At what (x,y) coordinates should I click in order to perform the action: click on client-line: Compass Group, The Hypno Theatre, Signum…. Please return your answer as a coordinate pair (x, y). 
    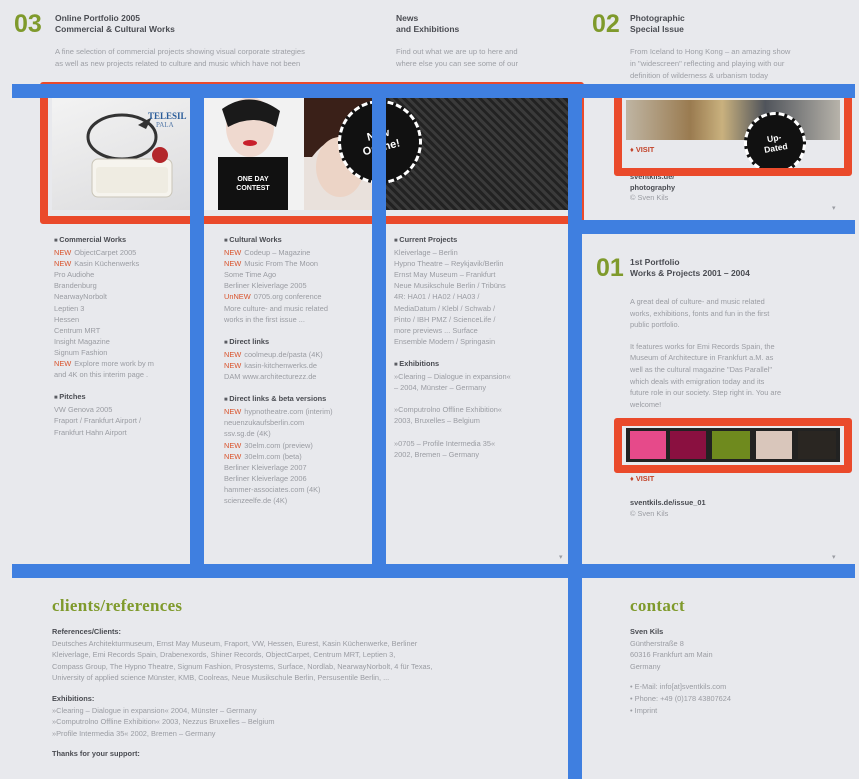
    Looking at the image, I should click on (242, 666).